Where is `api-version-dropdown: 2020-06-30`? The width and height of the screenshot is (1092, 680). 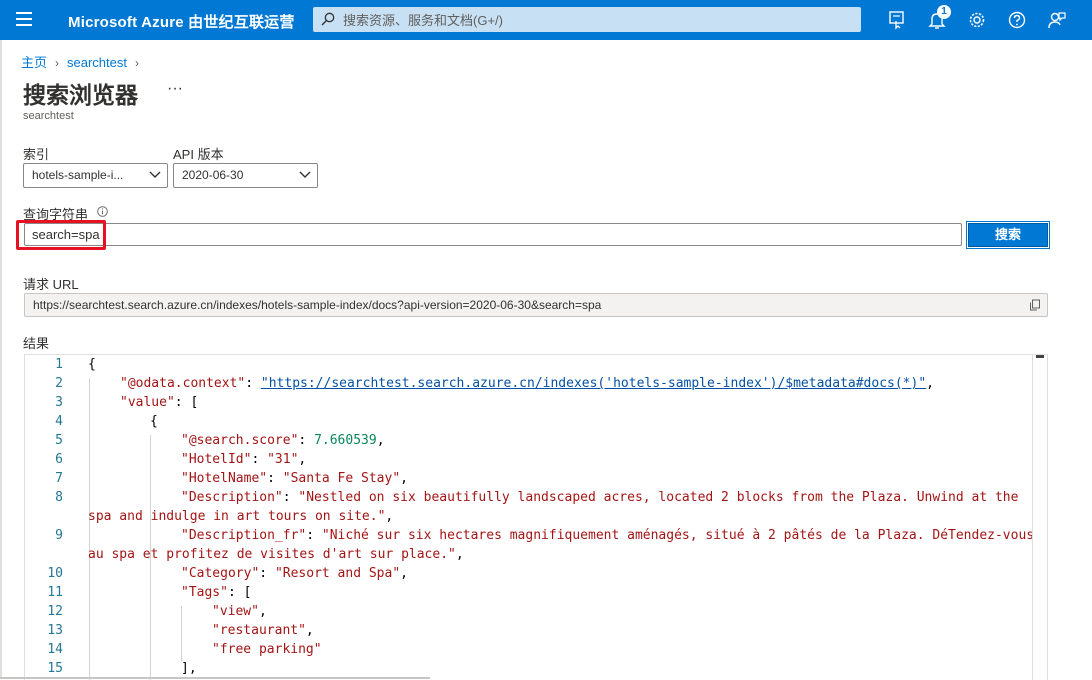
api-version-dropdown: 2020-06-30 is located at coordinates (245, 175).